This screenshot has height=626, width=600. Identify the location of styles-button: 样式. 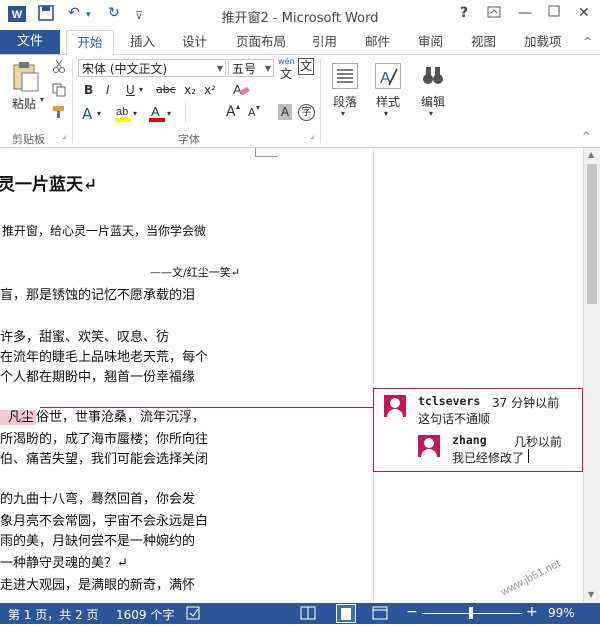
(388, 101).